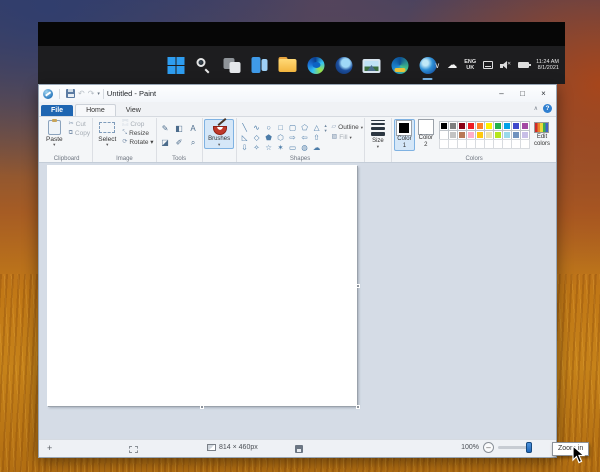 Image resolution: width=600 pixels, height=472 pixels. I want to click on eraser-tool: ◪, so click(165, 142).